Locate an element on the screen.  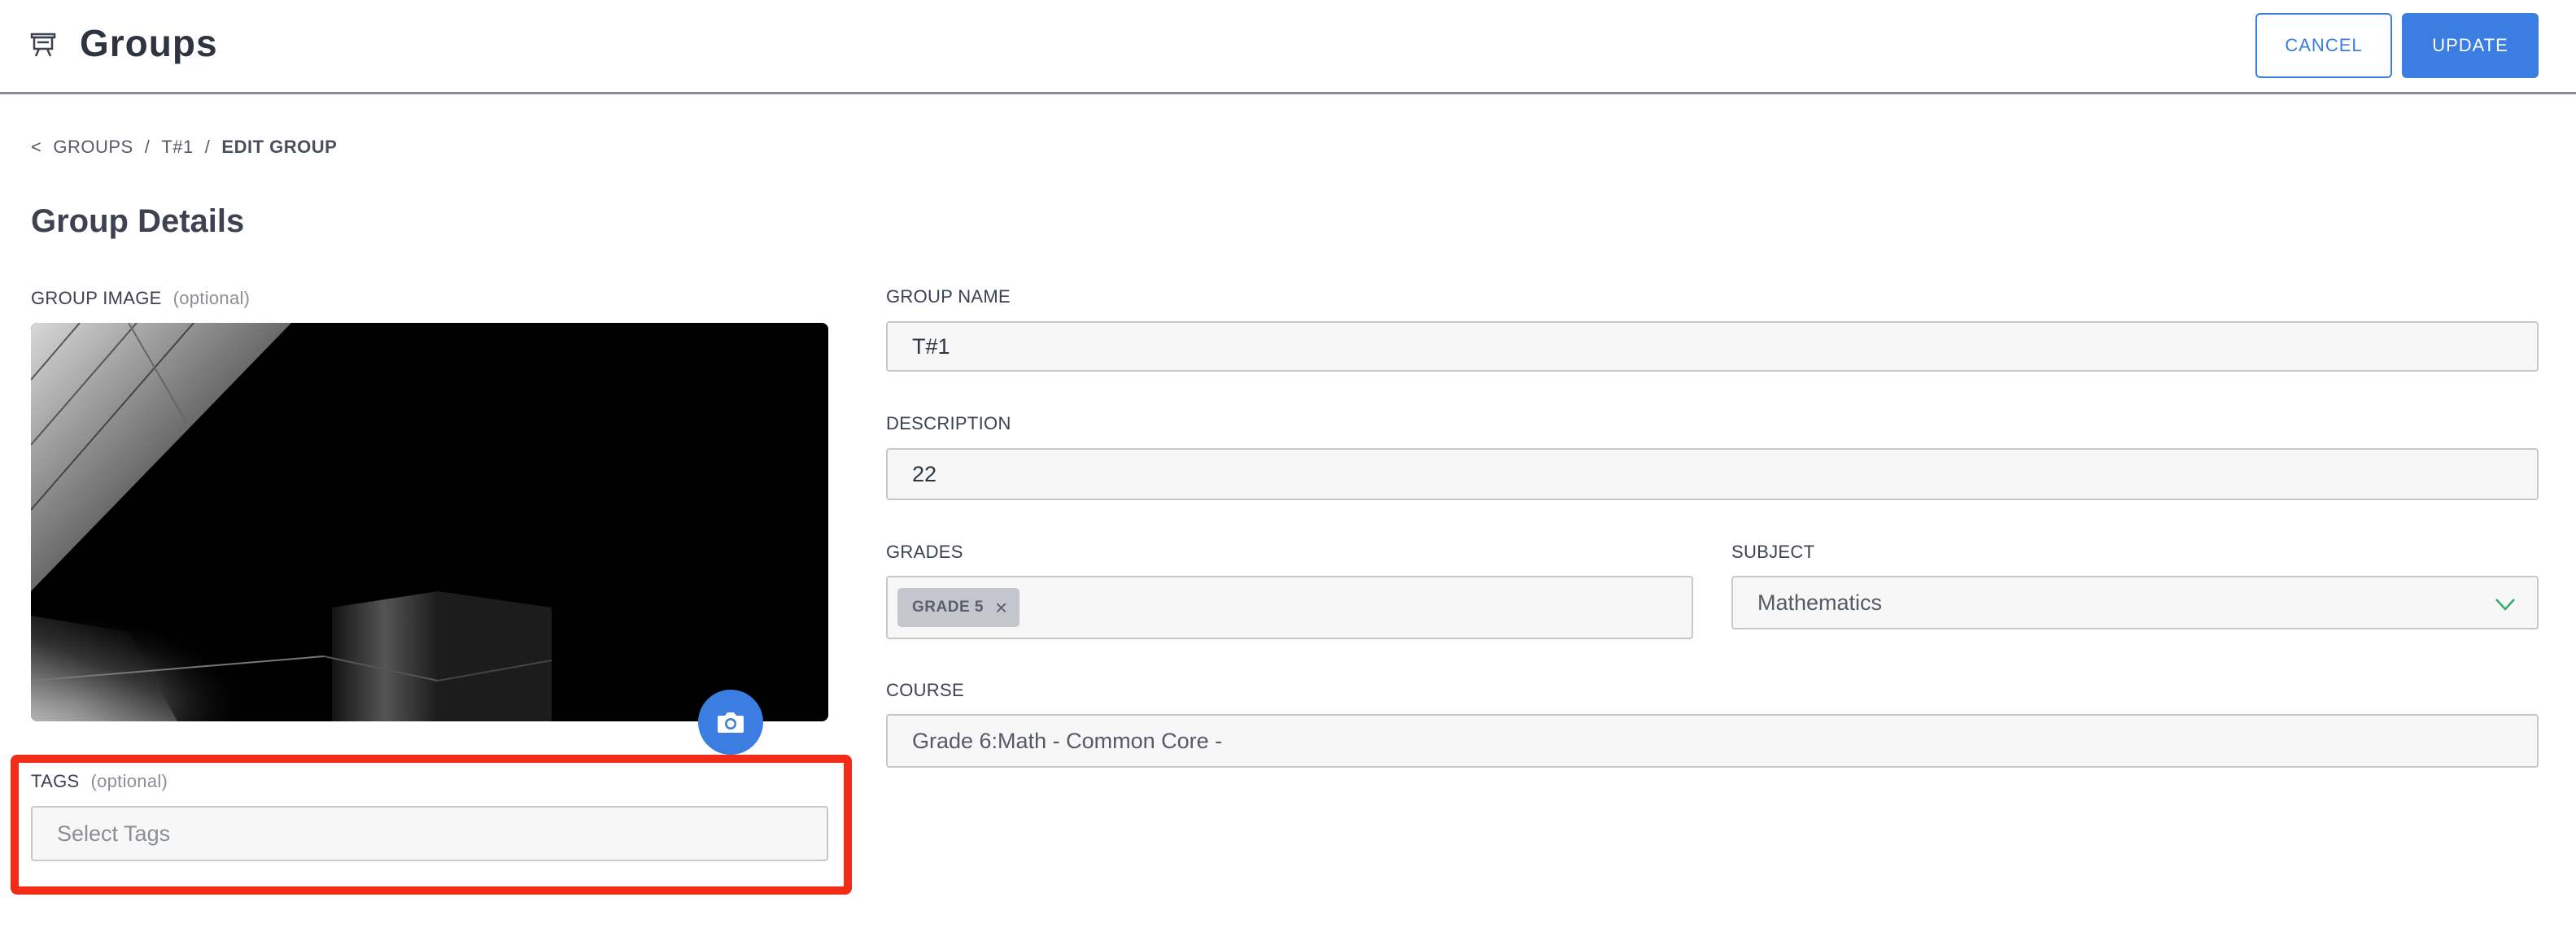
grade-chip: GRADE 5 × is located at coordinates (958, 607).